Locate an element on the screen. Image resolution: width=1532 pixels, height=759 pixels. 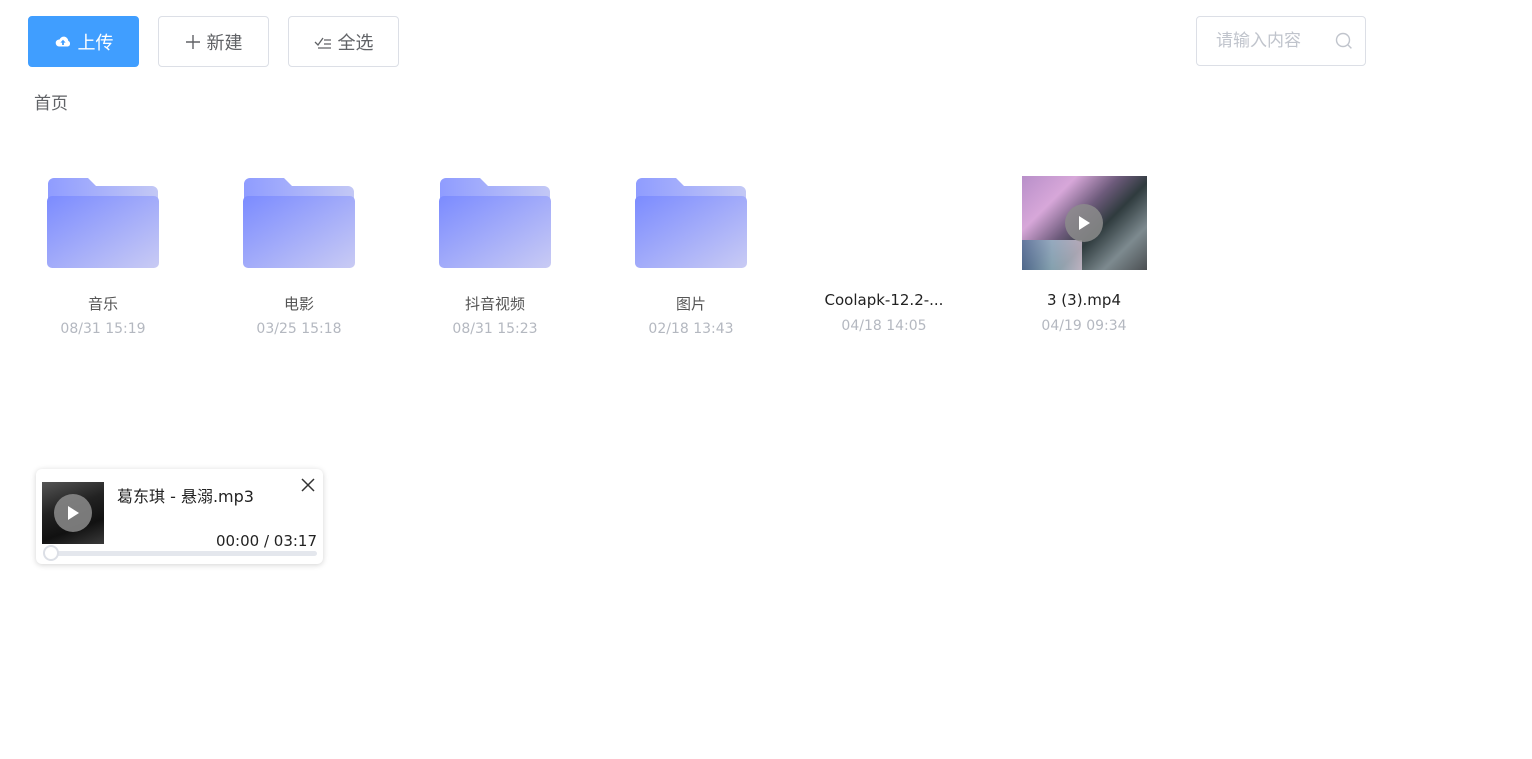
file-date: 04/18 14:05 is located at coordinates (884, 326).